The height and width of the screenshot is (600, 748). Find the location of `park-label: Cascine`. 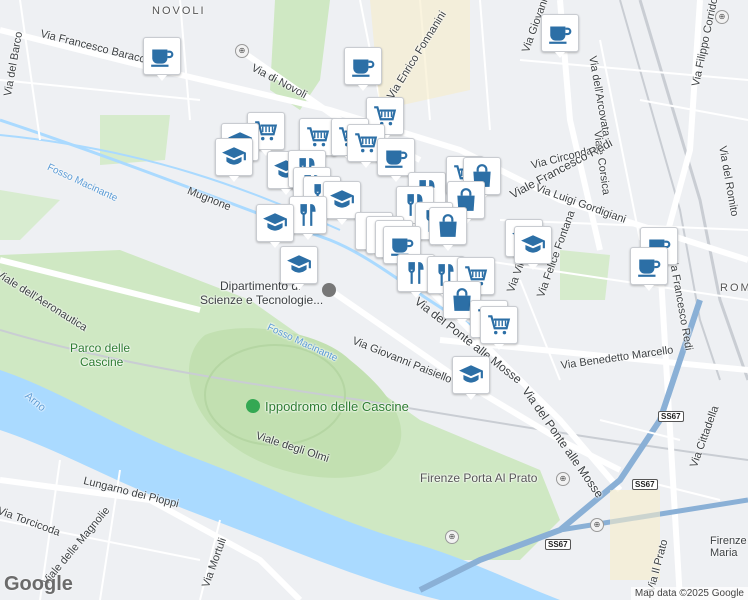

park-label: Cascine is located at coordinates (102, 362).